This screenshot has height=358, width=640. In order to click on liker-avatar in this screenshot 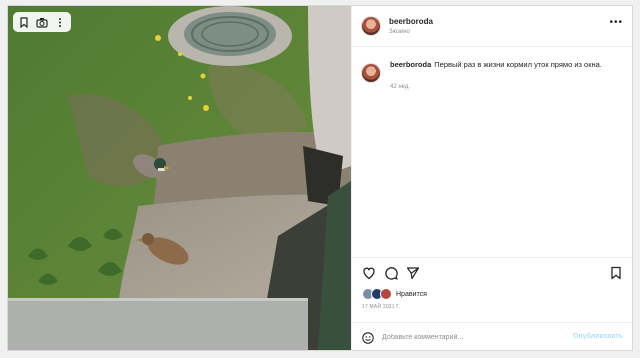, I will do `click(386, 294)`.